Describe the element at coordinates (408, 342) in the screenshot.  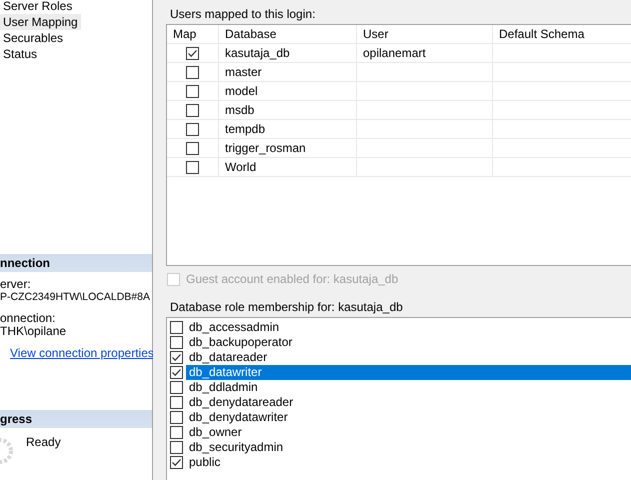
I see `role-item: db_backupoperator` at that location.